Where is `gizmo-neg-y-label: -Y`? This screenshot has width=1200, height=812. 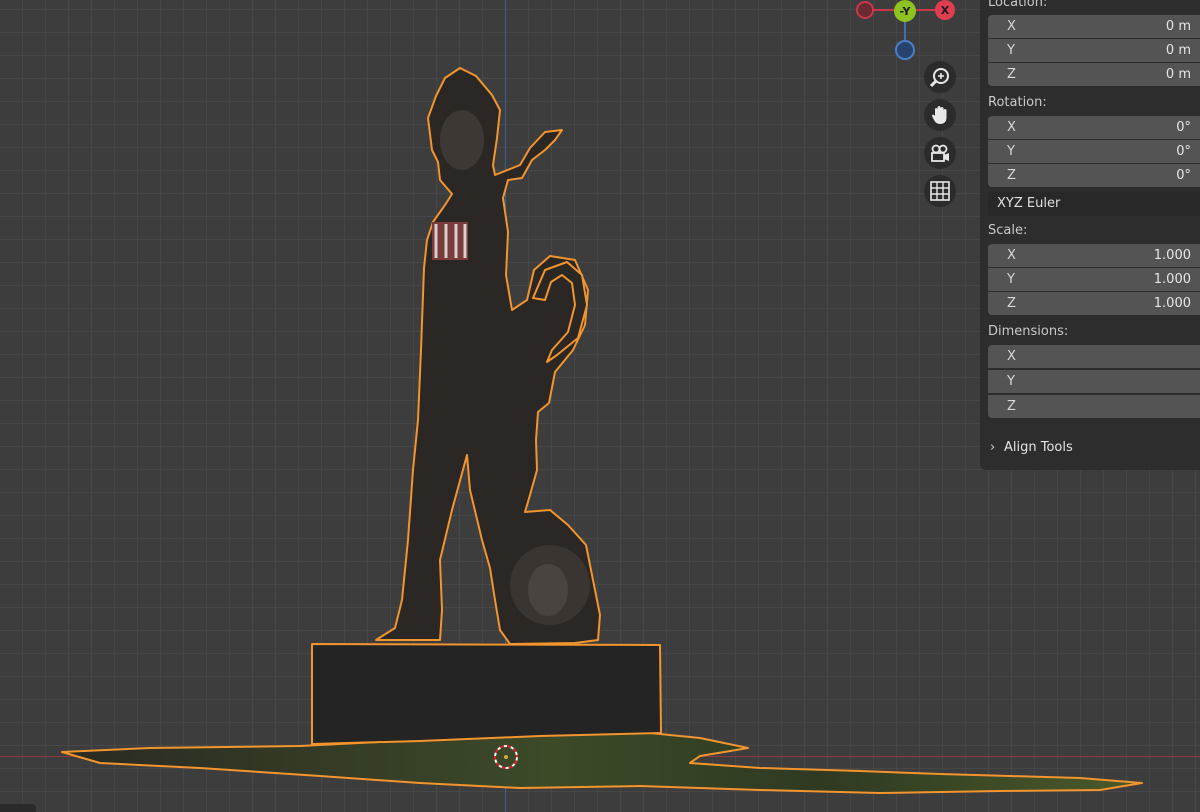
gizmo-neg-y-label: -Y is located at coordinates (905, 11).